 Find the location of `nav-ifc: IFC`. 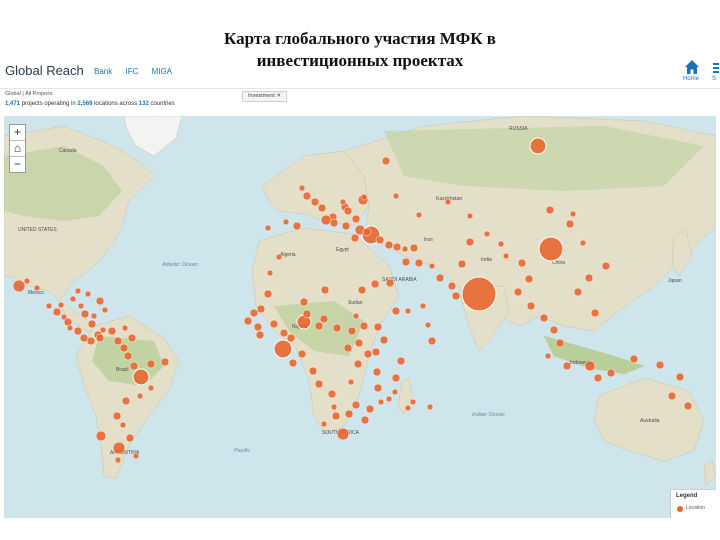

nav-ifc: IFC is located at coordinates (131, 71).